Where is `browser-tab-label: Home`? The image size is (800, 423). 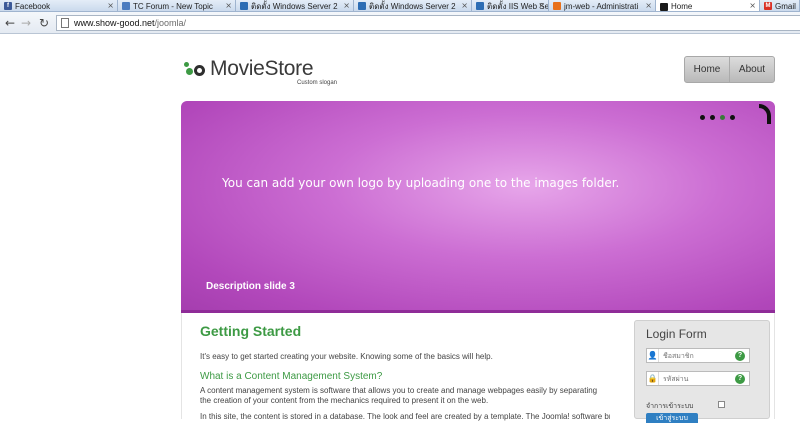 browser-tab-label: Home is located at coordinates (682, 6).